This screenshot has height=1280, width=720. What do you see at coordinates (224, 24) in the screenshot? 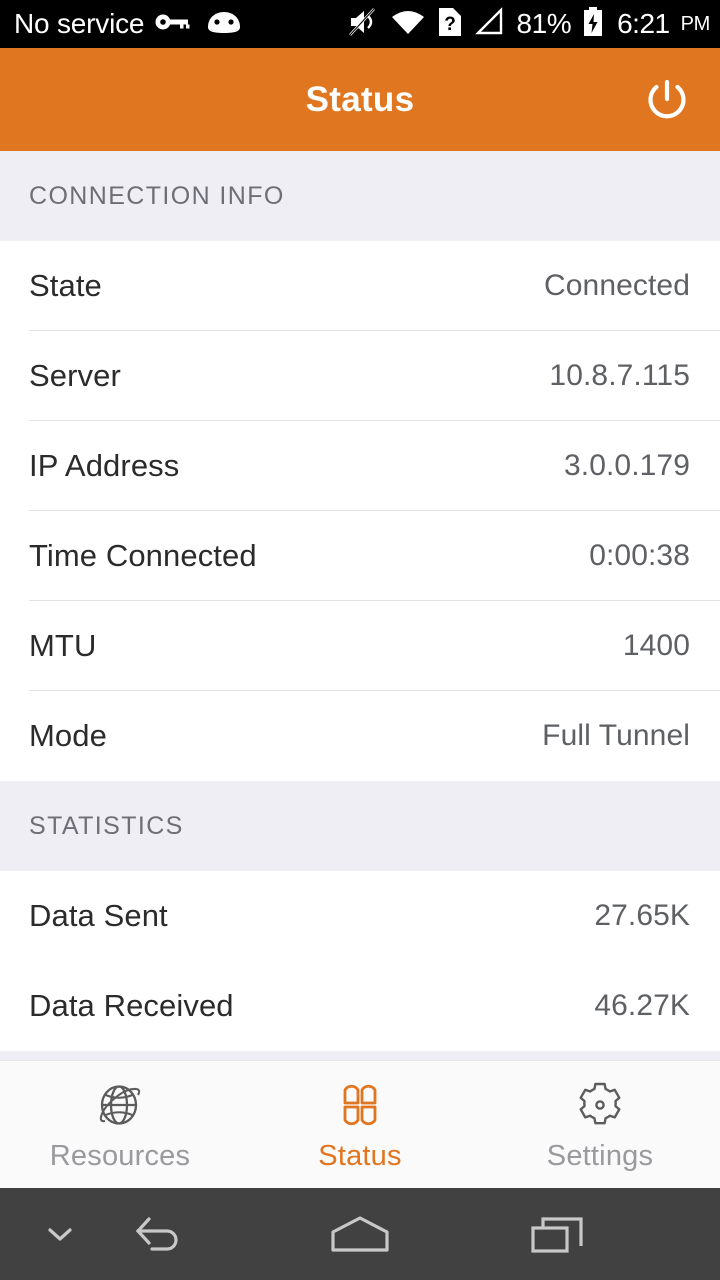
I see `android-robot-icon` at bounding box center [224, 24].